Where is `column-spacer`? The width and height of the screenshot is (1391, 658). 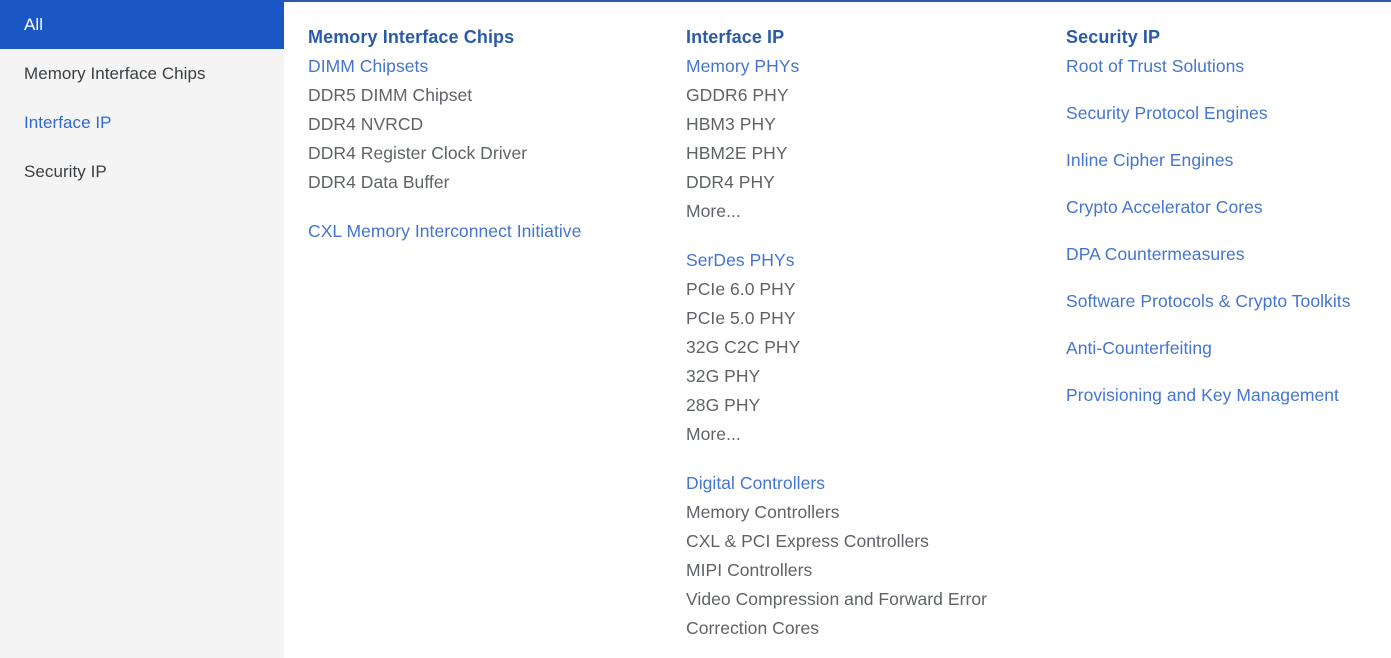 column-spacer is located at coordinates (485, 207).